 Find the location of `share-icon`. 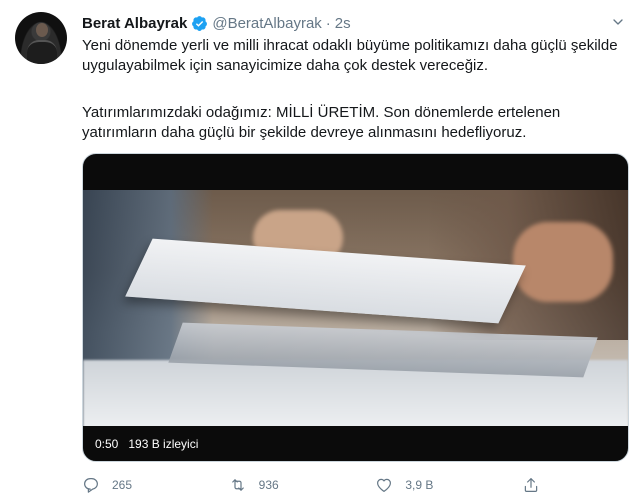

share-icon is located at coordinates (531, 485).